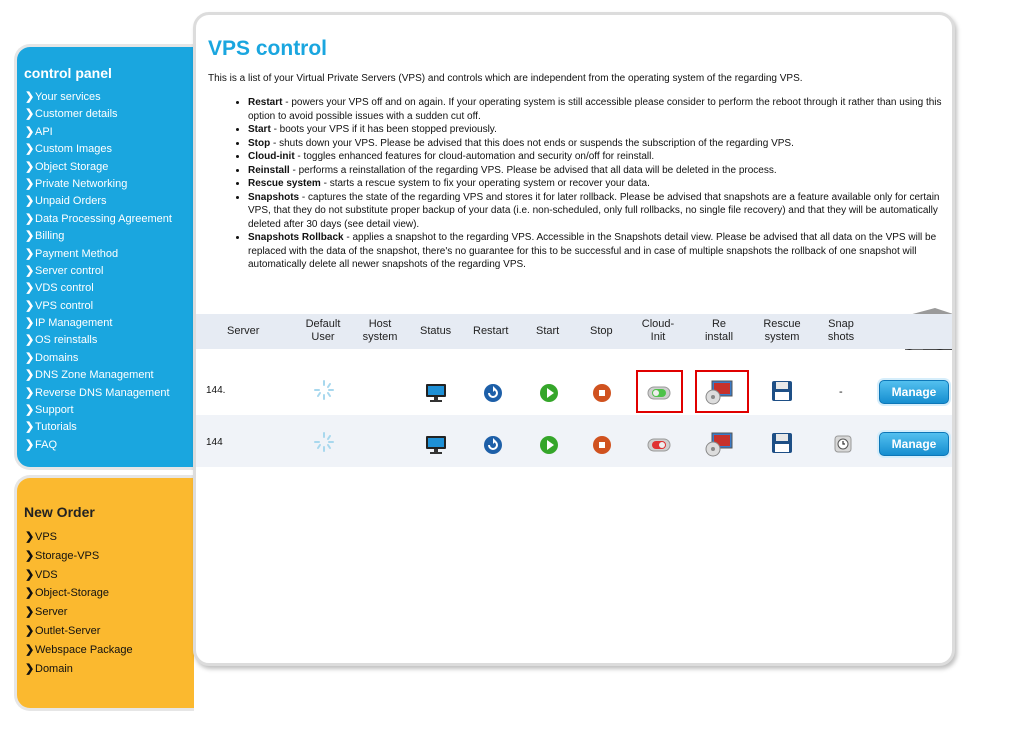  I want to click on col-start: Start, so click(548, 331).